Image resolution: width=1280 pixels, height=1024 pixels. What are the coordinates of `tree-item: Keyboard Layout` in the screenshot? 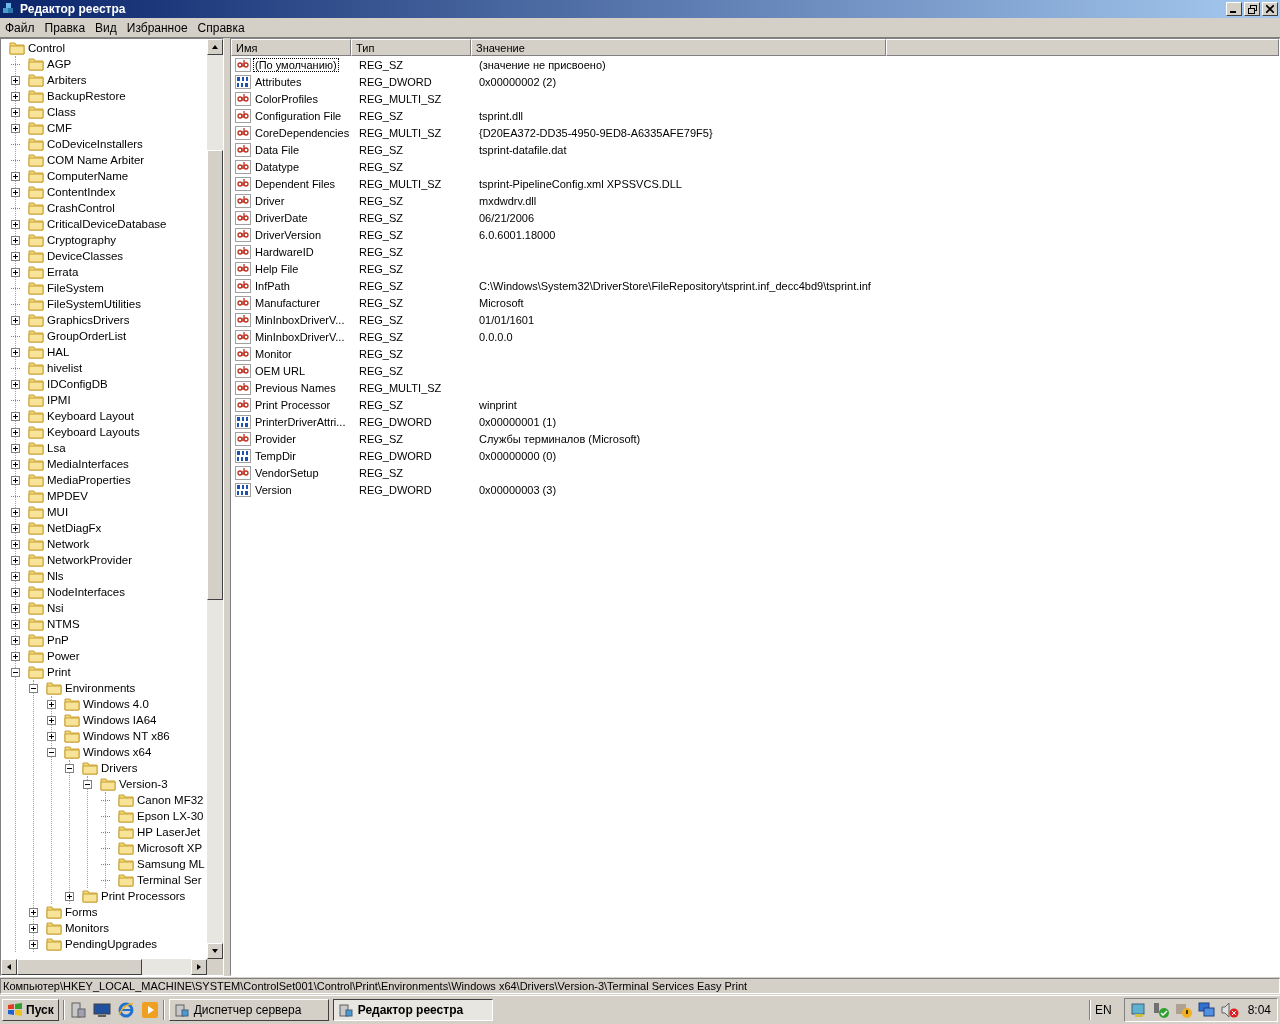 It's located at (90, 416).